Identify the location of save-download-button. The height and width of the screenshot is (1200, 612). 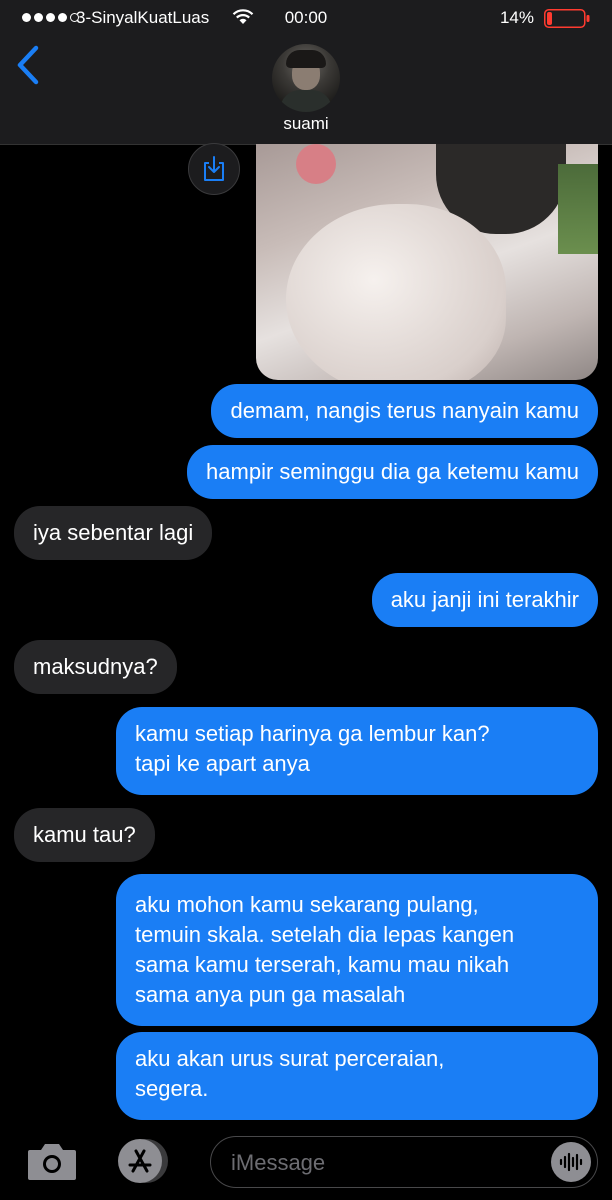
(214, 169).